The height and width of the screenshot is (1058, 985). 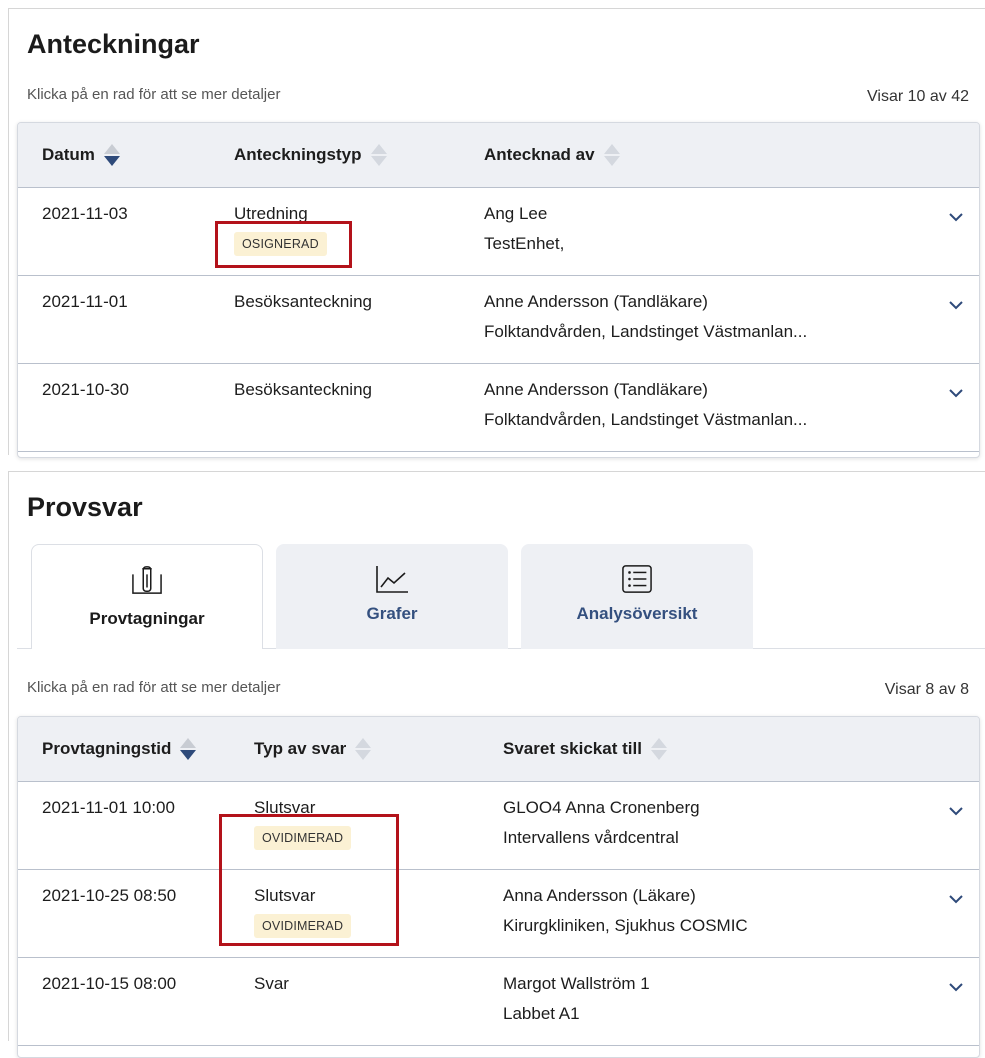 I want to click on row-author-cell: Ang Lee TestEnhet,, so click(x=524, y=229).